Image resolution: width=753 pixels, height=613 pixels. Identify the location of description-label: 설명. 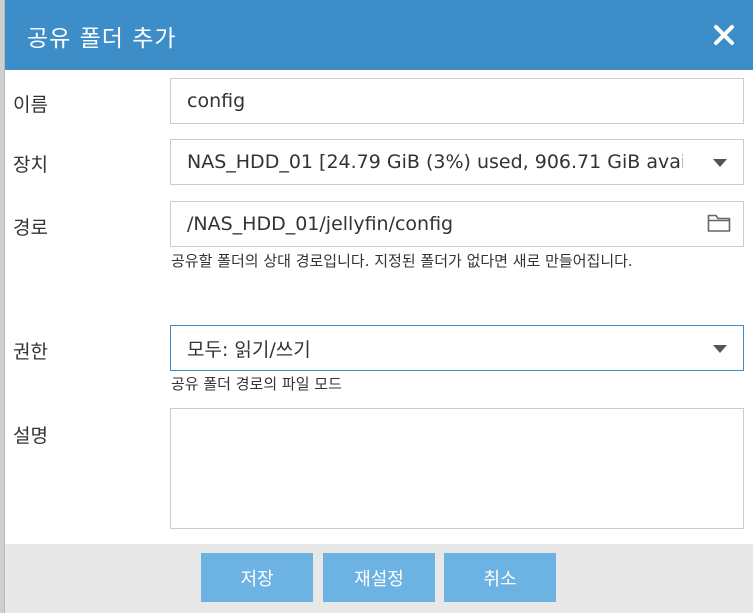
(30, 436).